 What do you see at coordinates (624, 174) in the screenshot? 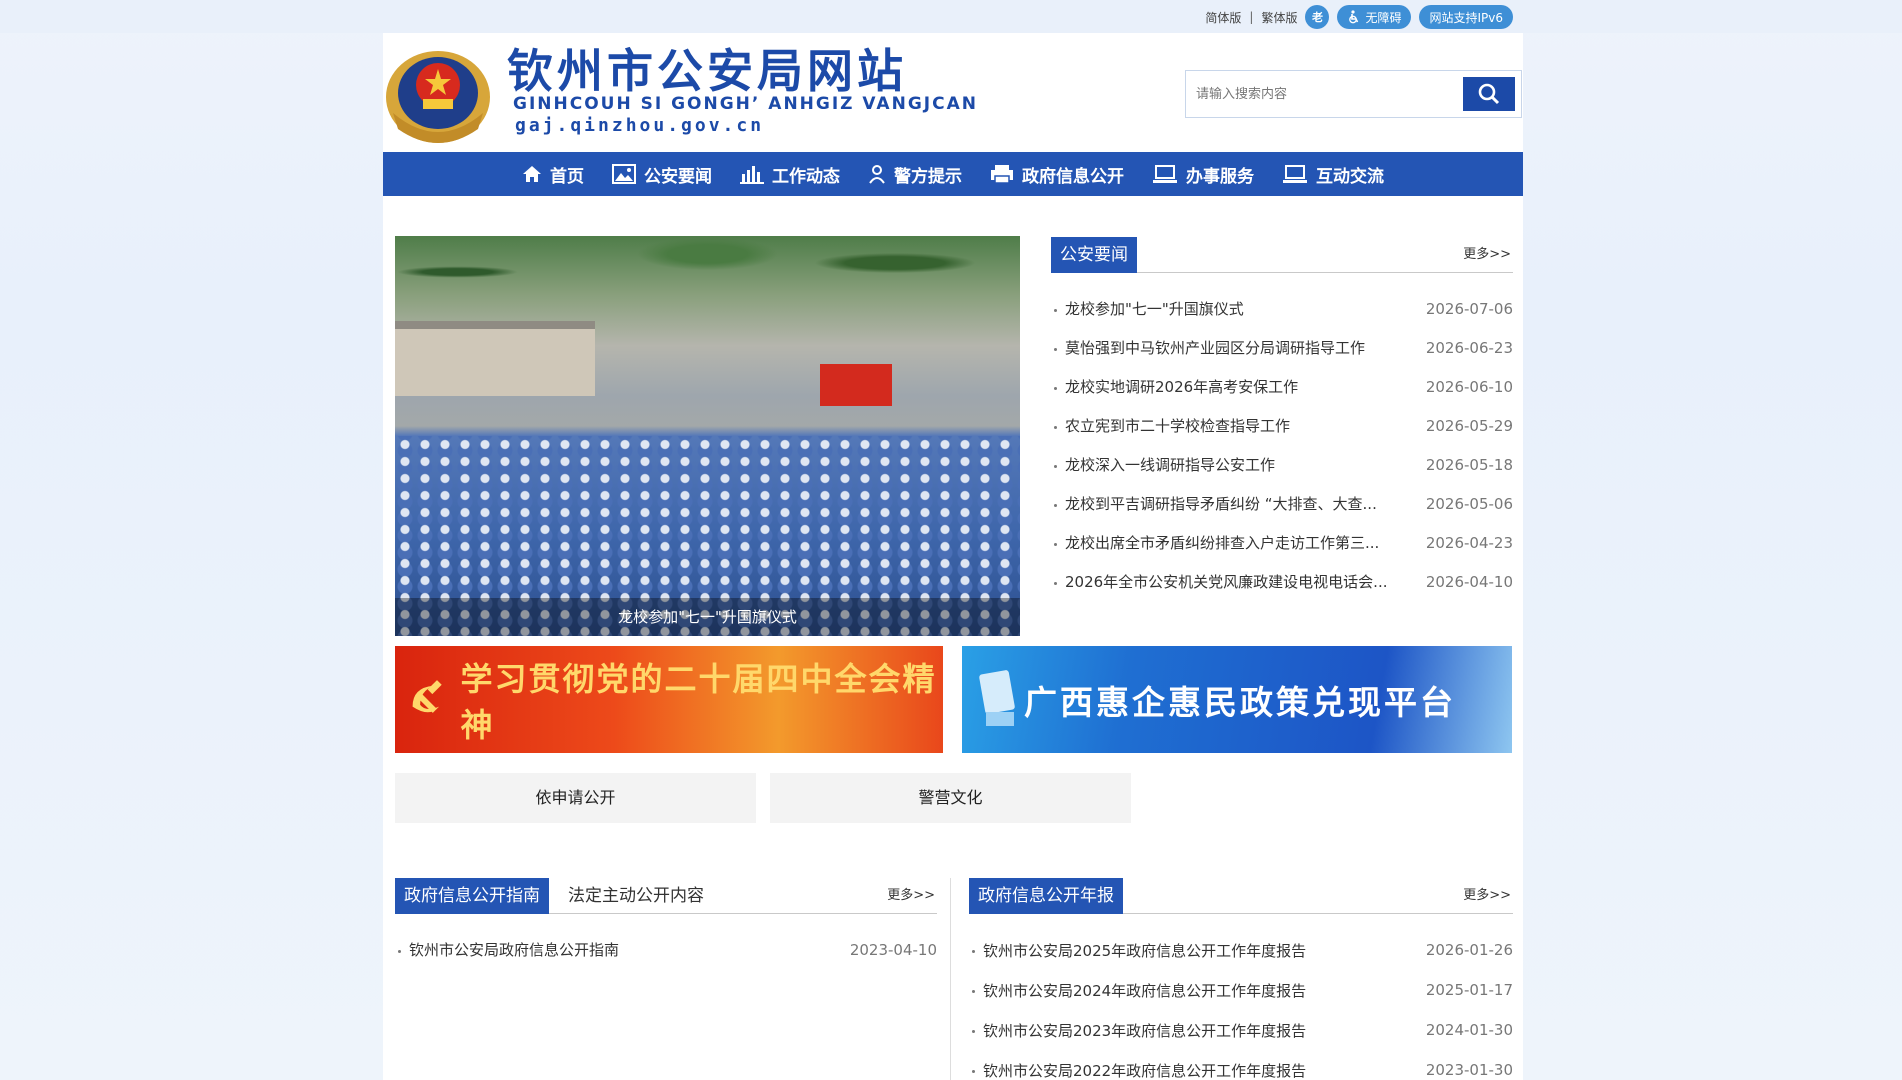
I see `image-icon` at bounding box center [624, 174].